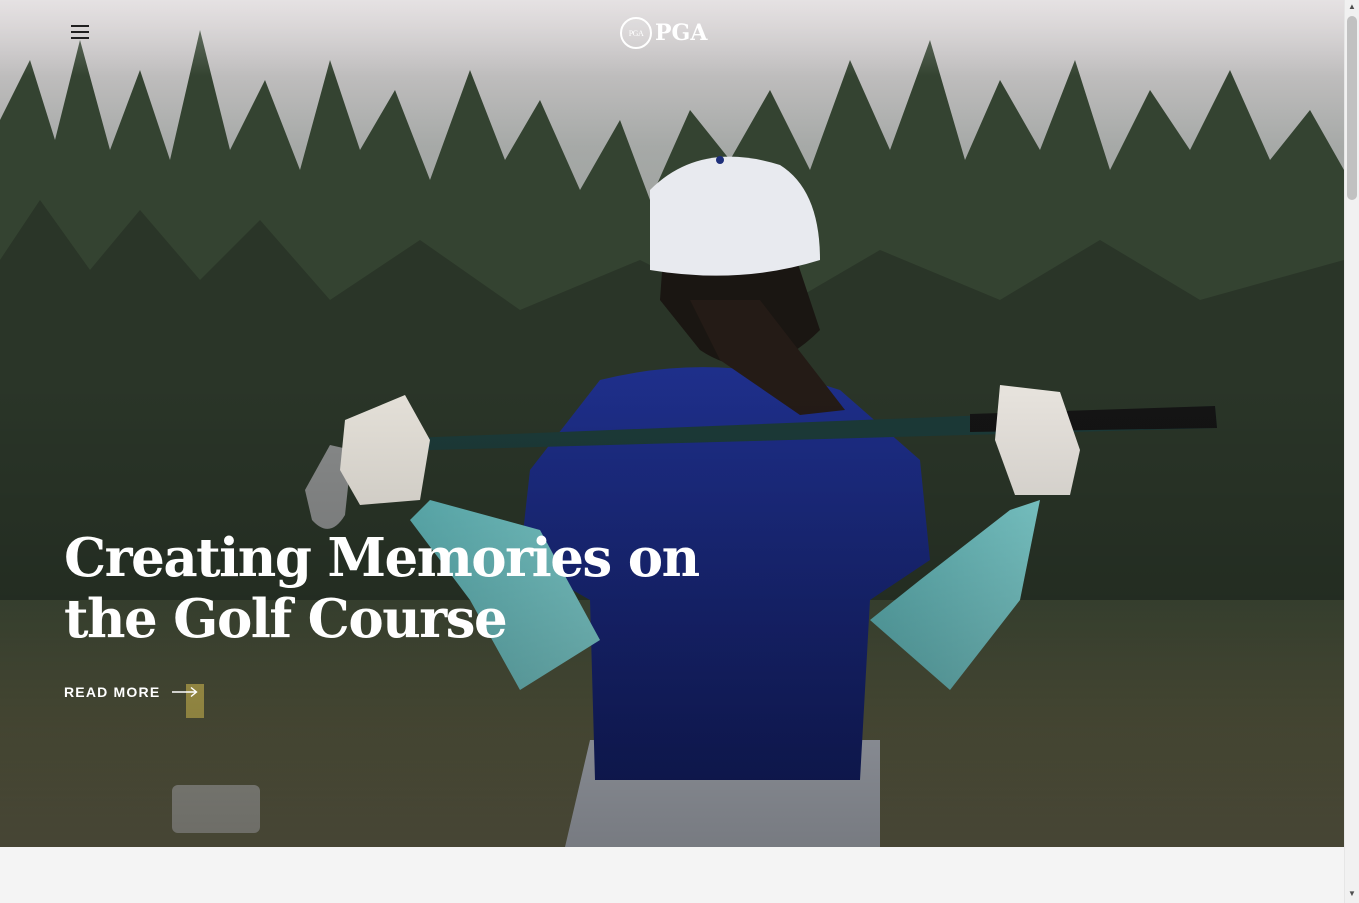  I want to click on read-more-link: READ MORE, so click(131, 692).